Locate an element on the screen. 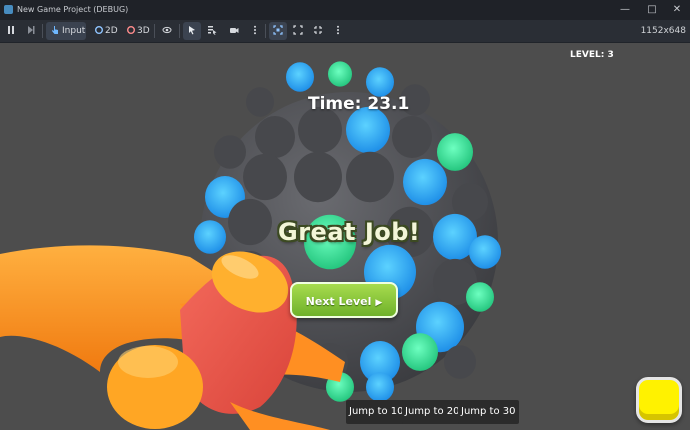  shrink-view-button is located at coordinates (318, 31).